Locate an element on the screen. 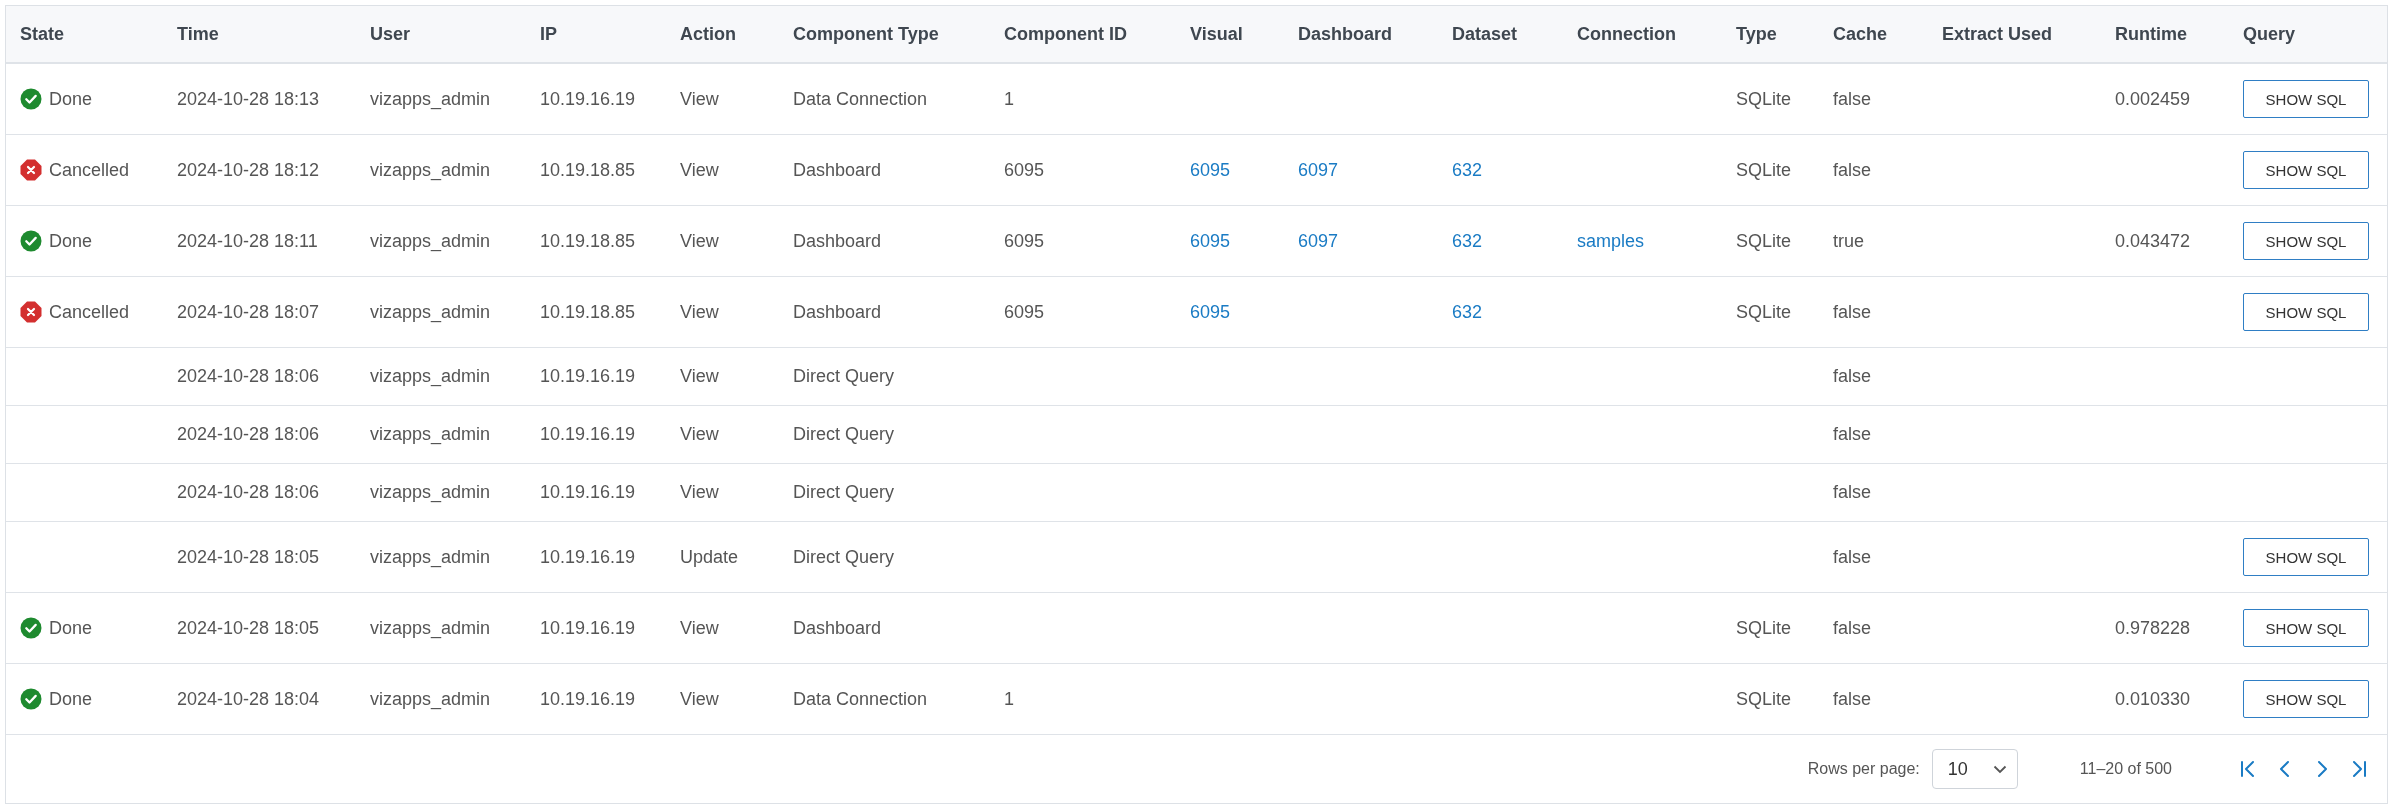  table-cell: 0.043472 is located at coordinates (2153, 241).